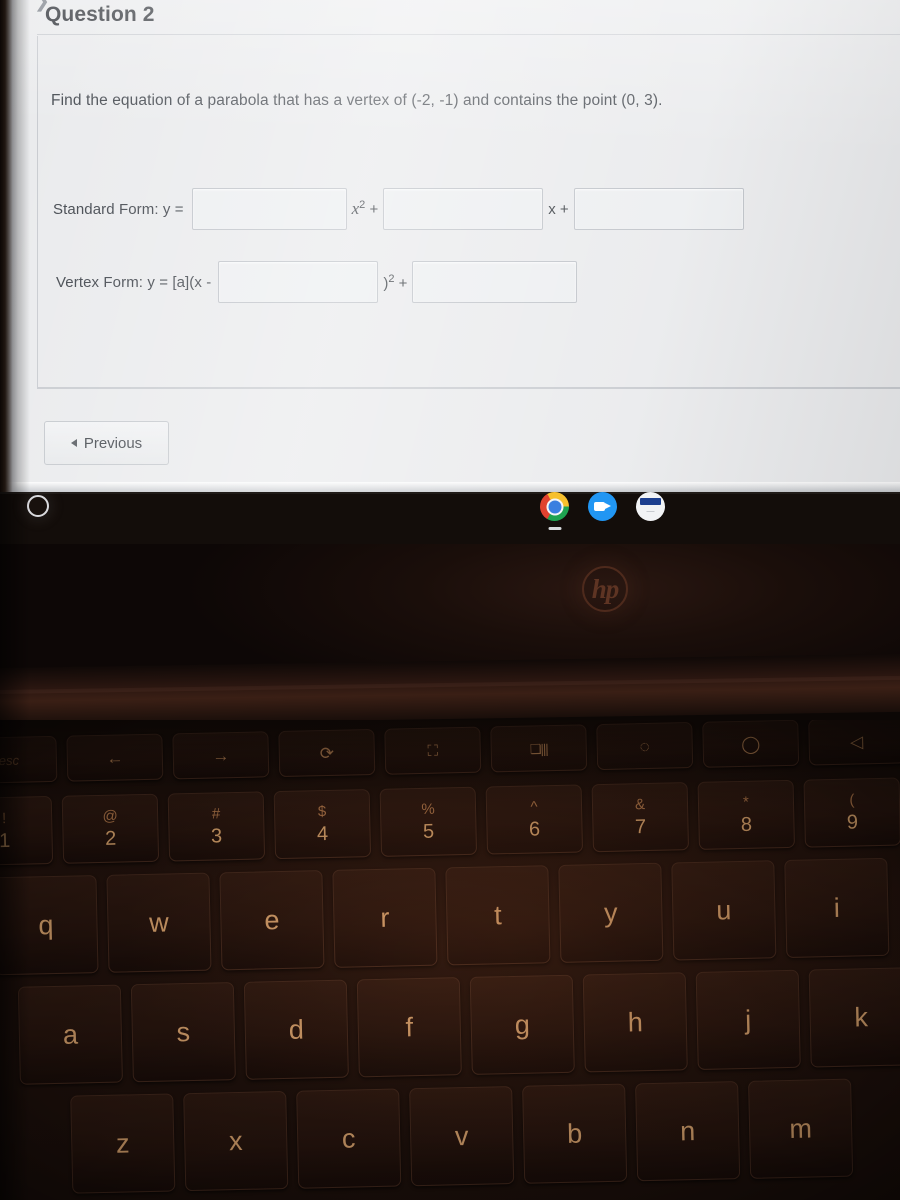 The height and width of the screenshot is (1200, 900). Describe the element at coordinates (575, 1133) in the screenshot. I see `key-b: b` at that location.